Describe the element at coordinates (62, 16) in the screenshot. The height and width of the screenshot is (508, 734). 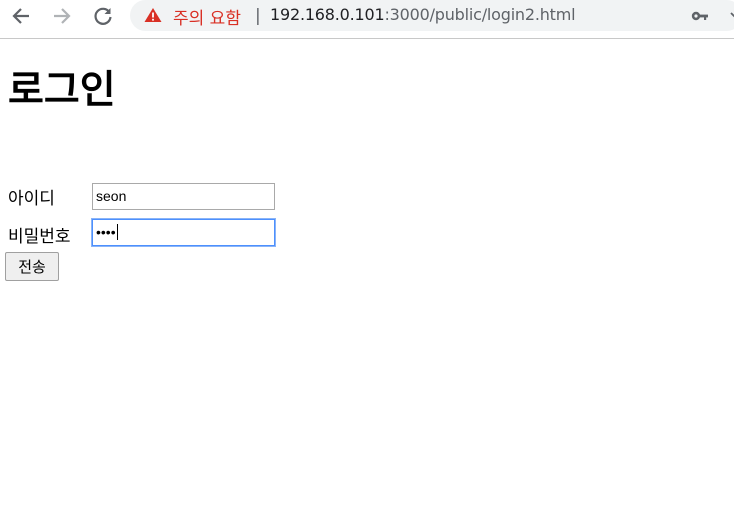
I see `forward-icon` at that location.